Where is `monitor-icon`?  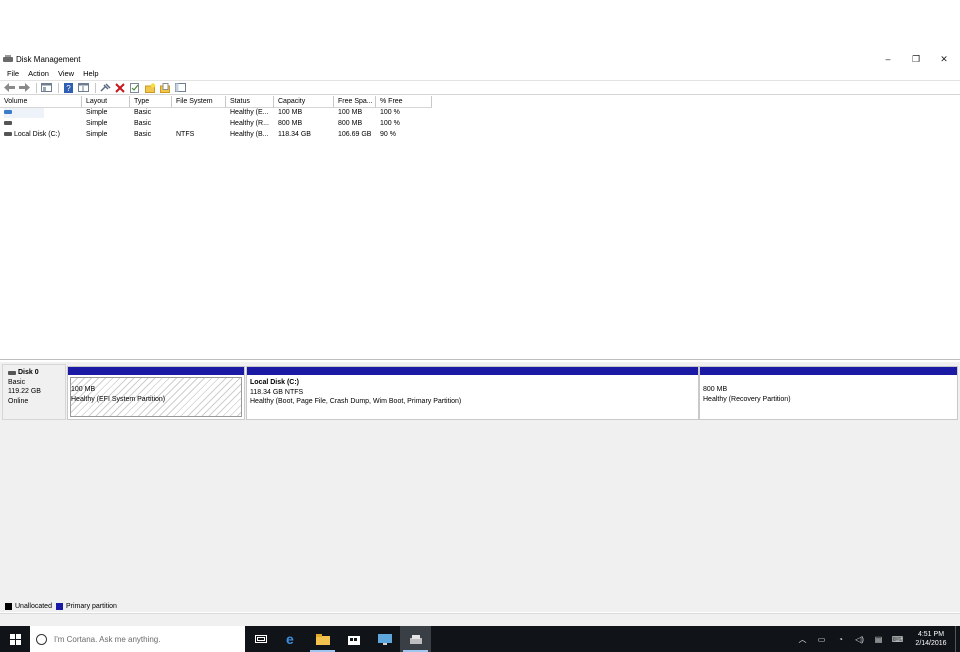 monitor-icon is located at coordinates (384, 639).